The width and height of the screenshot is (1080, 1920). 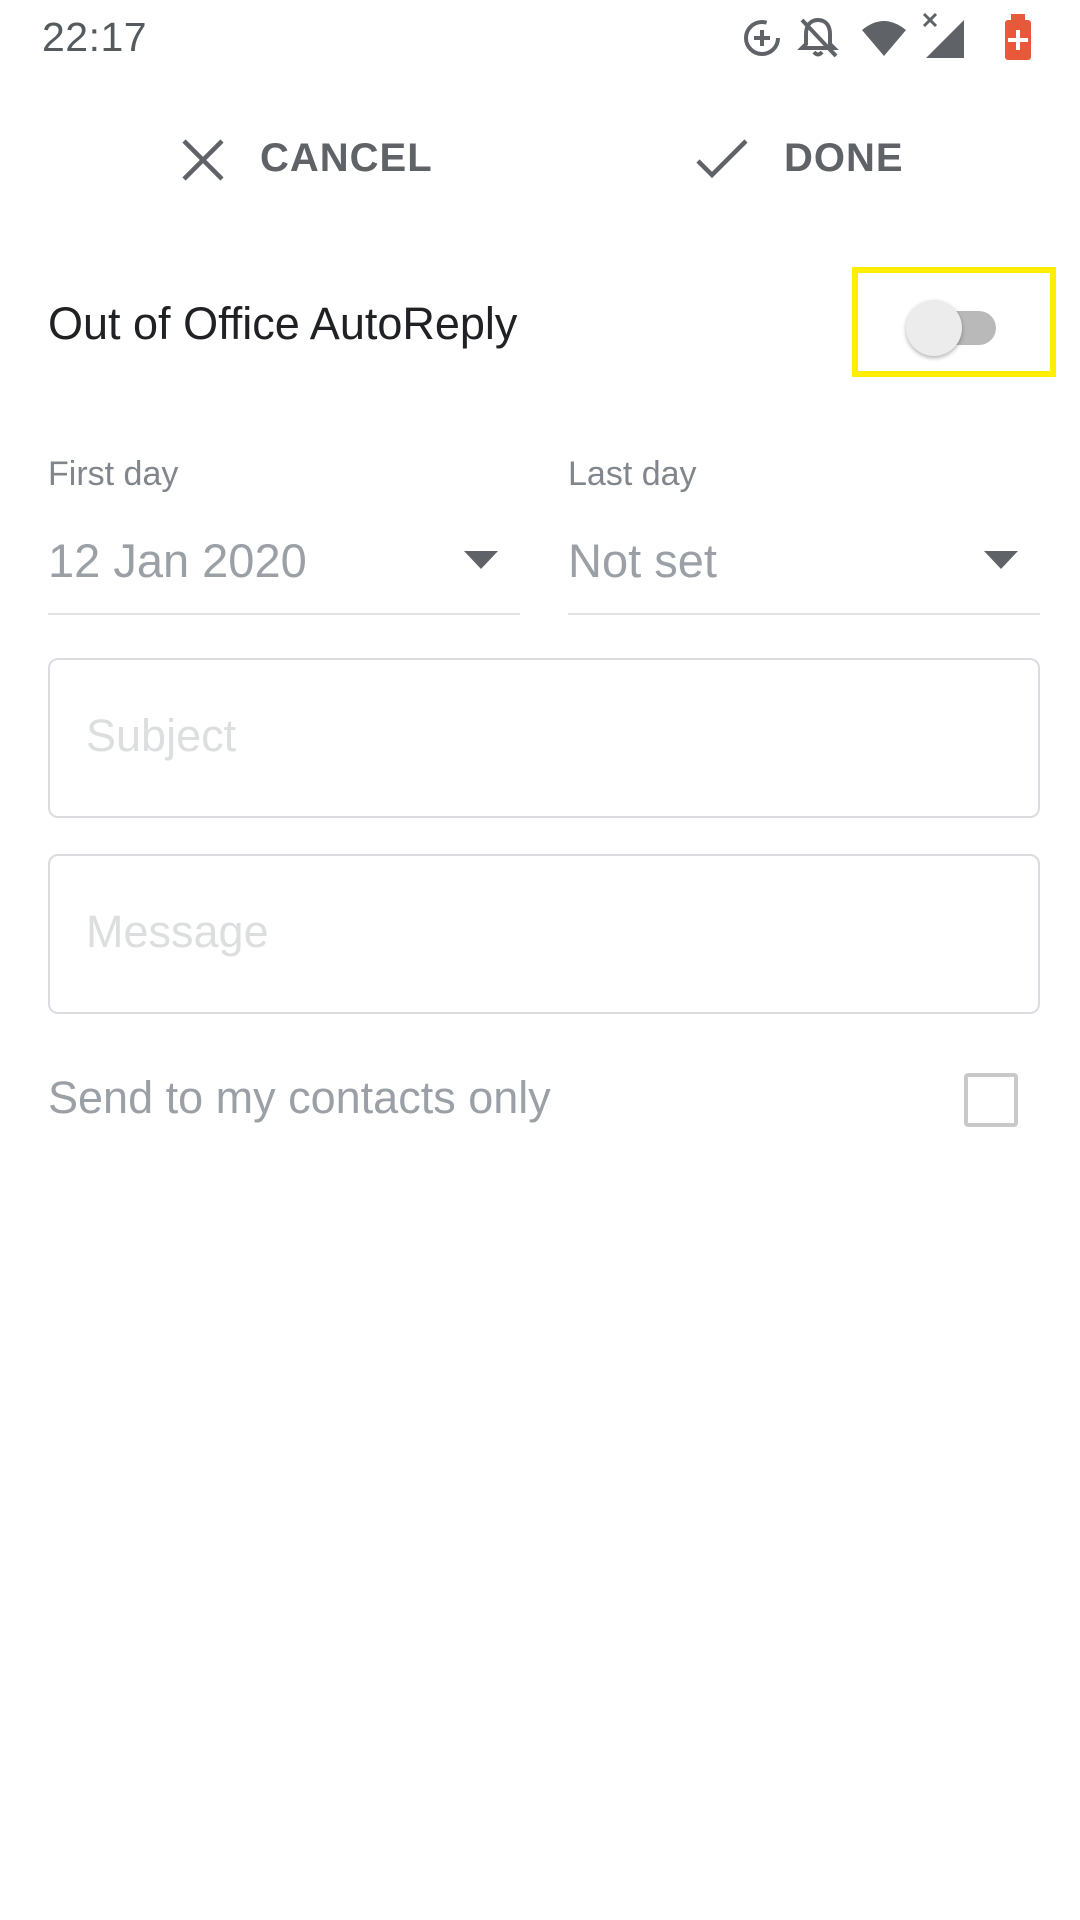 I want to click on first-day-value: 12 Jan 2020, so click(x=177, y=560).